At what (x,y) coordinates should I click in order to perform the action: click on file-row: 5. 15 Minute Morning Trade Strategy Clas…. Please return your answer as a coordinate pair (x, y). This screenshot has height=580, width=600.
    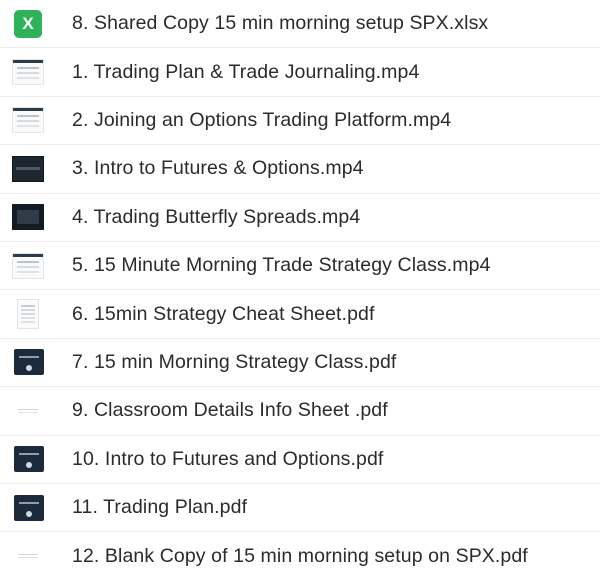
    Looking at the image, I should click on (300, 266).